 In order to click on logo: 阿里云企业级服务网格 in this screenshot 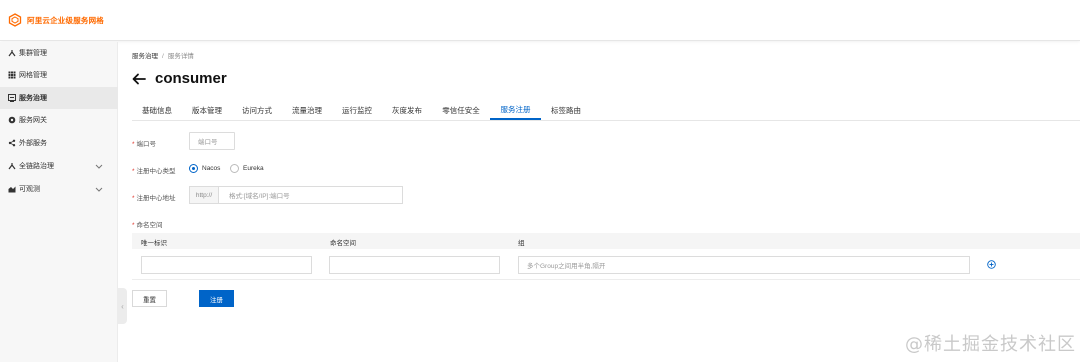, I will do `click(56, 20)`.